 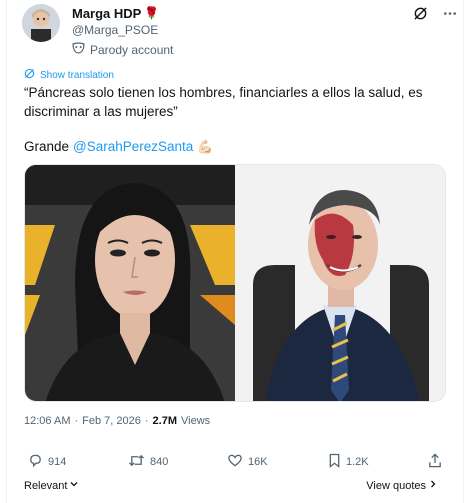 What do you see at coordinates (205, 146) in the screenshot?
I see `flexed-biceps-emoji: 💪🏻` at bounding box center [205, 146].